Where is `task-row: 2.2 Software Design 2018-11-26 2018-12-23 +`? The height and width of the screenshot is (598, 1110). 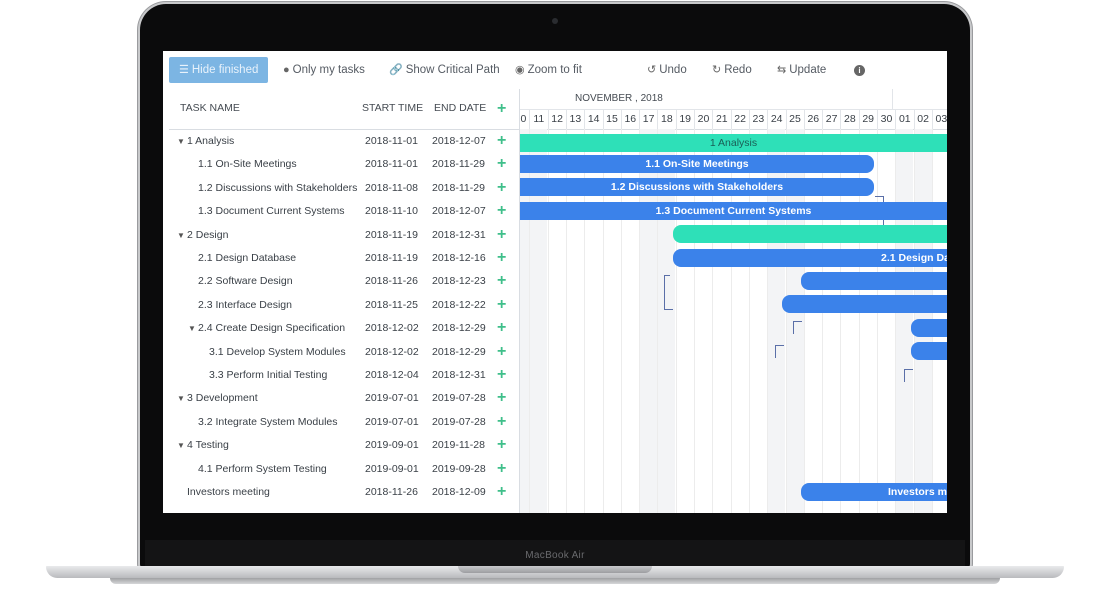 task-row: 2.2 Software Design 2018-11-26 2018-12-23 + is located at coordinates (344, 281).